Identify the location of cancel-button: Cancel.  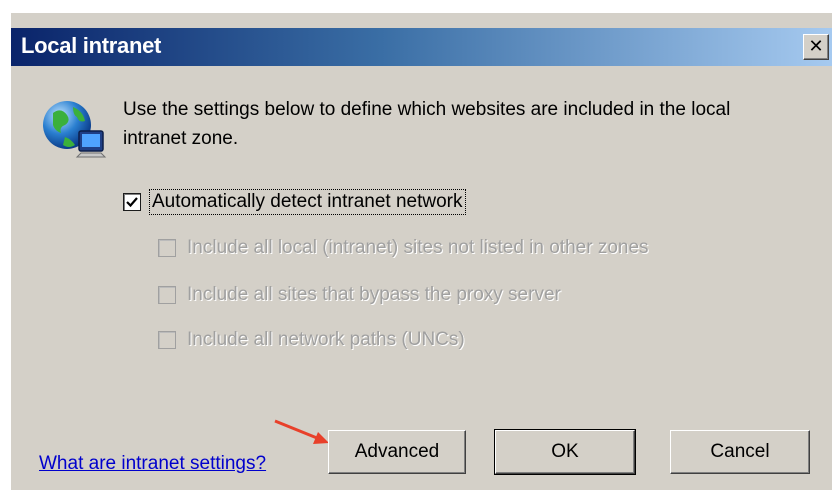
(740, 452).